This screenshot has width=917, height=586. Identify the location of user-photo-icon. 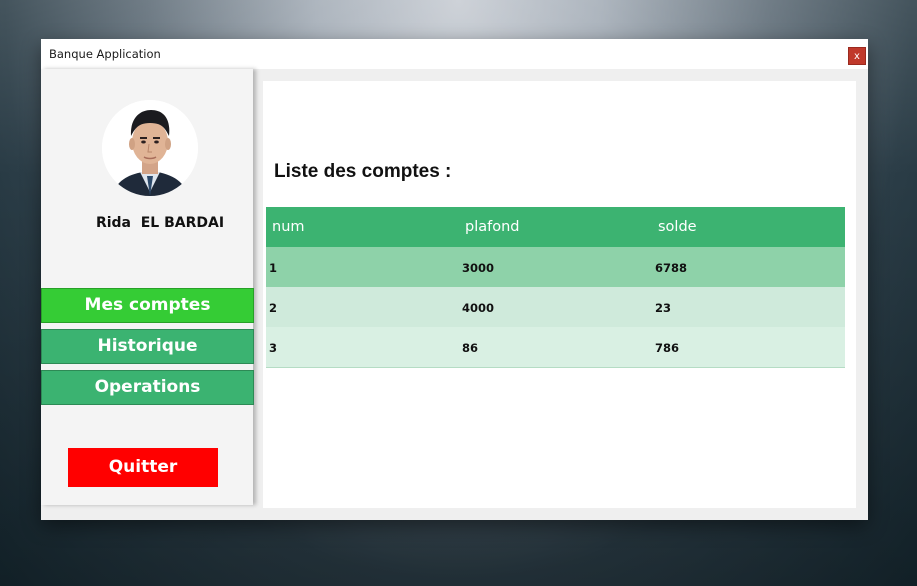
(150, 148).